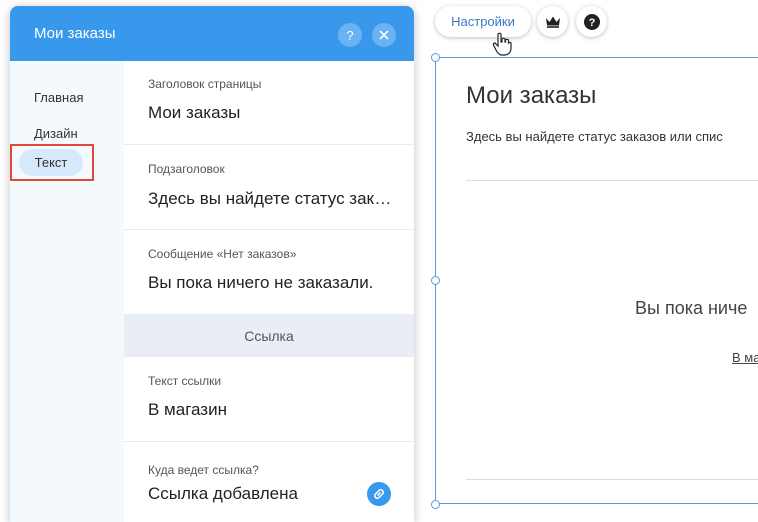  What do you see at coordinates (612, 180) in the screenshot?
I see `canvas-divider-top` at bounding box center [612, 180].